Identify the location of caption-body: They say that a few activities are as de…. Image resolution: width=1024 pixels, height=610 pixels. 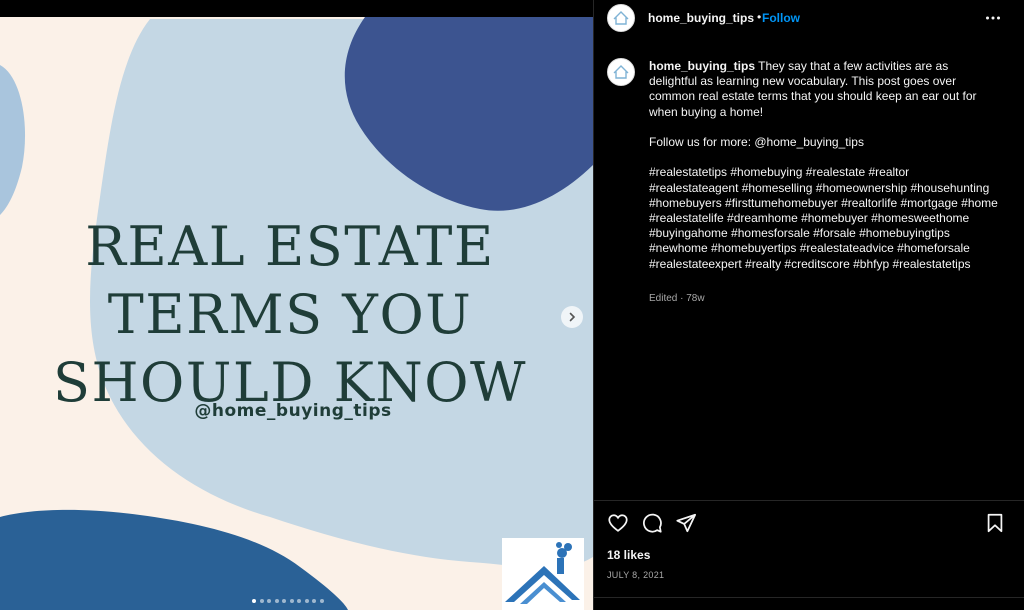
(823, 165).